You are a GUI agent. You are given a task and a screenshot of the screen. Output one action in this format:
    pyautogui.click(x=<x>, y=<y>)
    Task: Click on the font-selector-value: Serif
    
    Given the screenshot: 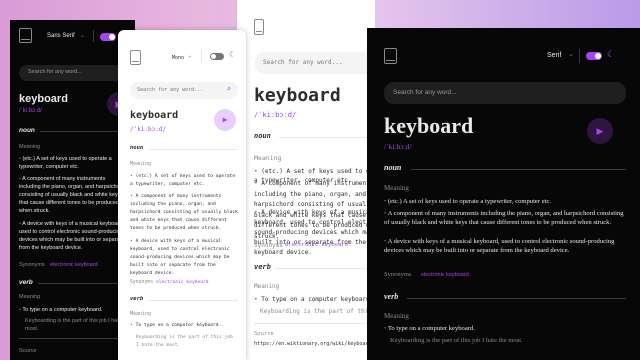 What is the action you would take?
    pyautogui.click(x=554, y=55)
    